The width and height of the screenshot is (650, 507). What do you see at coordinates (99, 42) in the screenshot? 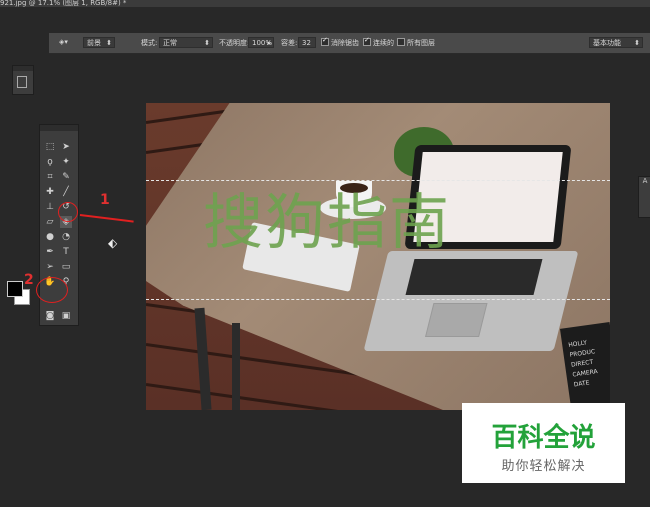
I see `fill-source-select: 前景 ⬍` at bounding box center [99, 42].